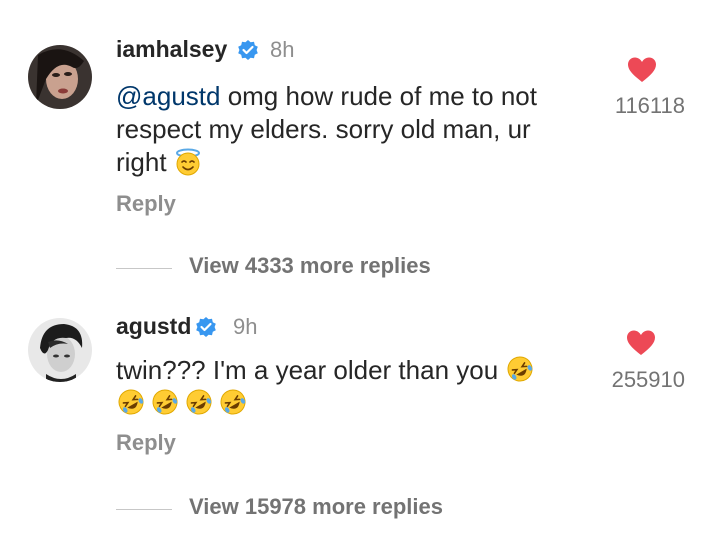 The image size is (720, 534). Describe the element at coordinates (351, 387) in the screenshot. I see `comment-text: twin??? I'm a year older than you` at that location.